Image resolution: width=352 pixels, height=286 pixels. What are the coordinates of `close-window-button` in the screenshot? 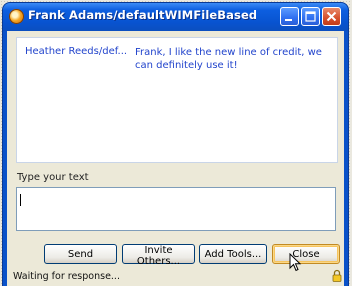 It's located at (331, 16).